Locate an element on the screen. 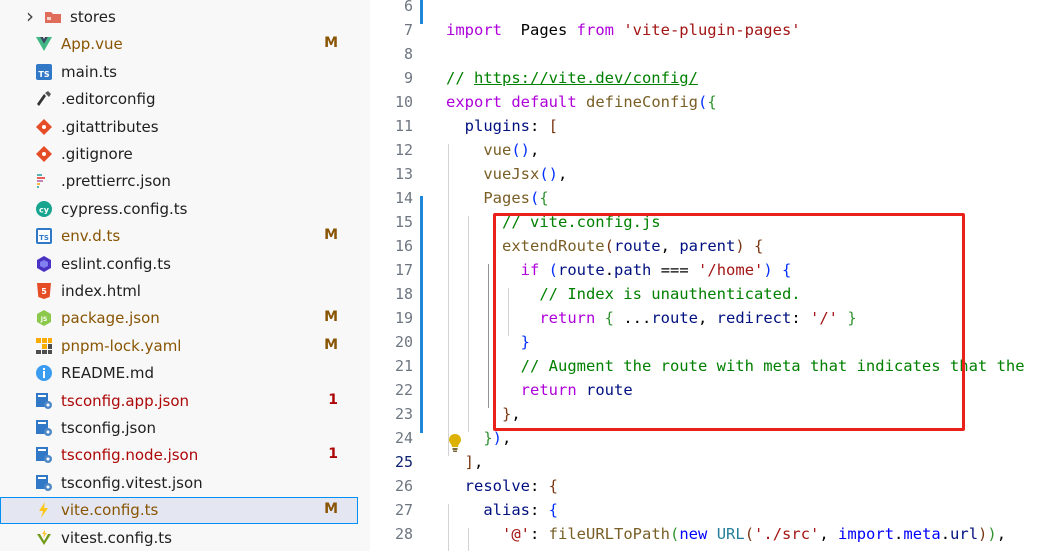  svg-text: JS is located at coordinates (44, 319).